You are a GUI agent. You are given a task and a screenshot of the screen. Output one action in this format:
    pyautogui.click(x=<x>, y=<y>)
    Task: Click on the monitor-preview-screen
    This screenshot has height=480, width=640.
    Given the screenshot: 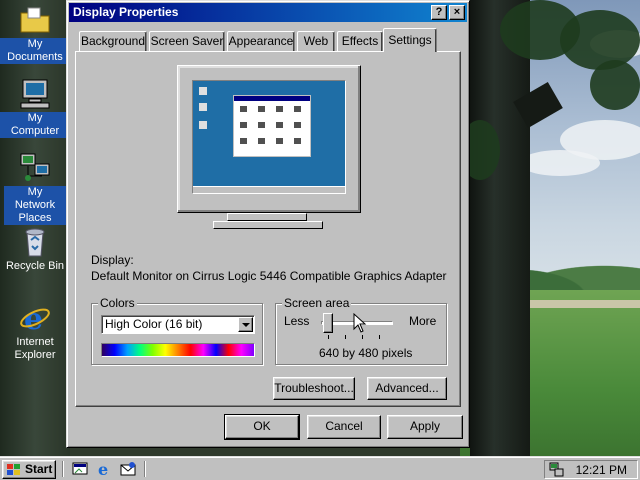 What is the action you would take?
    pyautogui.click(x=269, y=137)
    